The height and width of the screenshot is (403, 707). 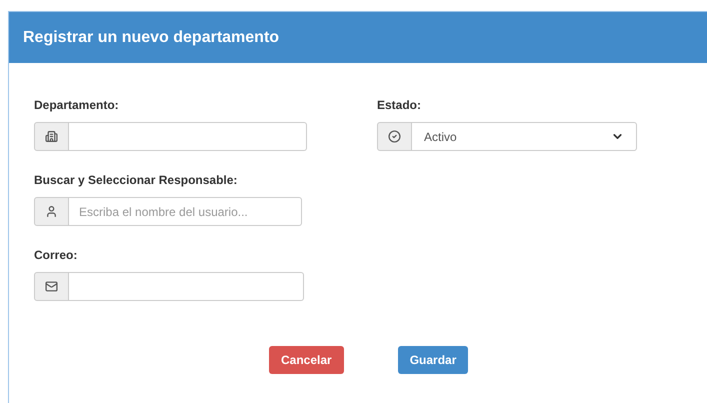 I want to click on select-value: Activo, so click(x=440, y=137).